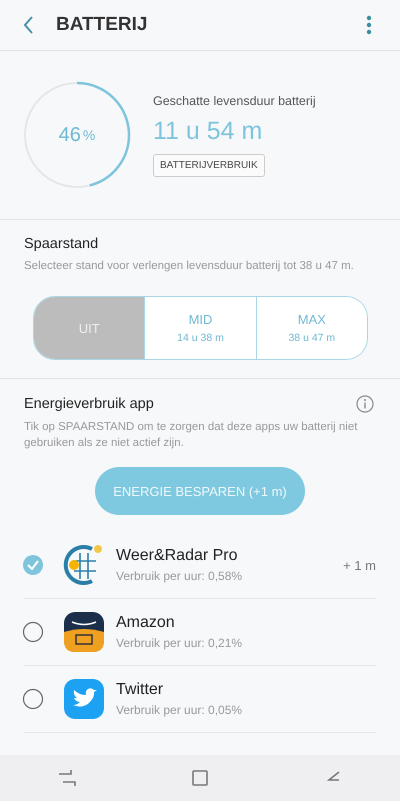  What do you see at coordinates (207, 131) in the screenshot?
I see `estimate-value: 11 u 54 m` at bounding box center [207, 131].